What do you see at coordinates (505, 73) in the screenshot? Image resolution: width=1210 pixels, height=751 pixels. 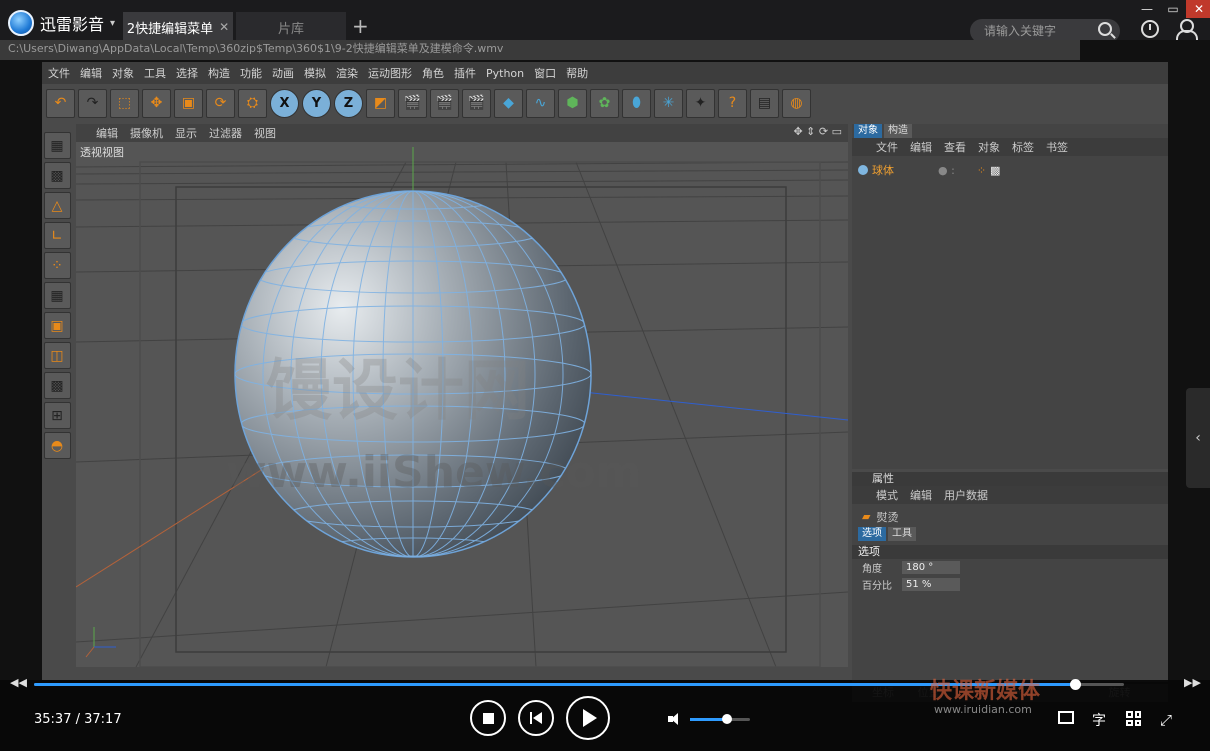 I see `menu-item: Python` at bounding box center [505, 73].